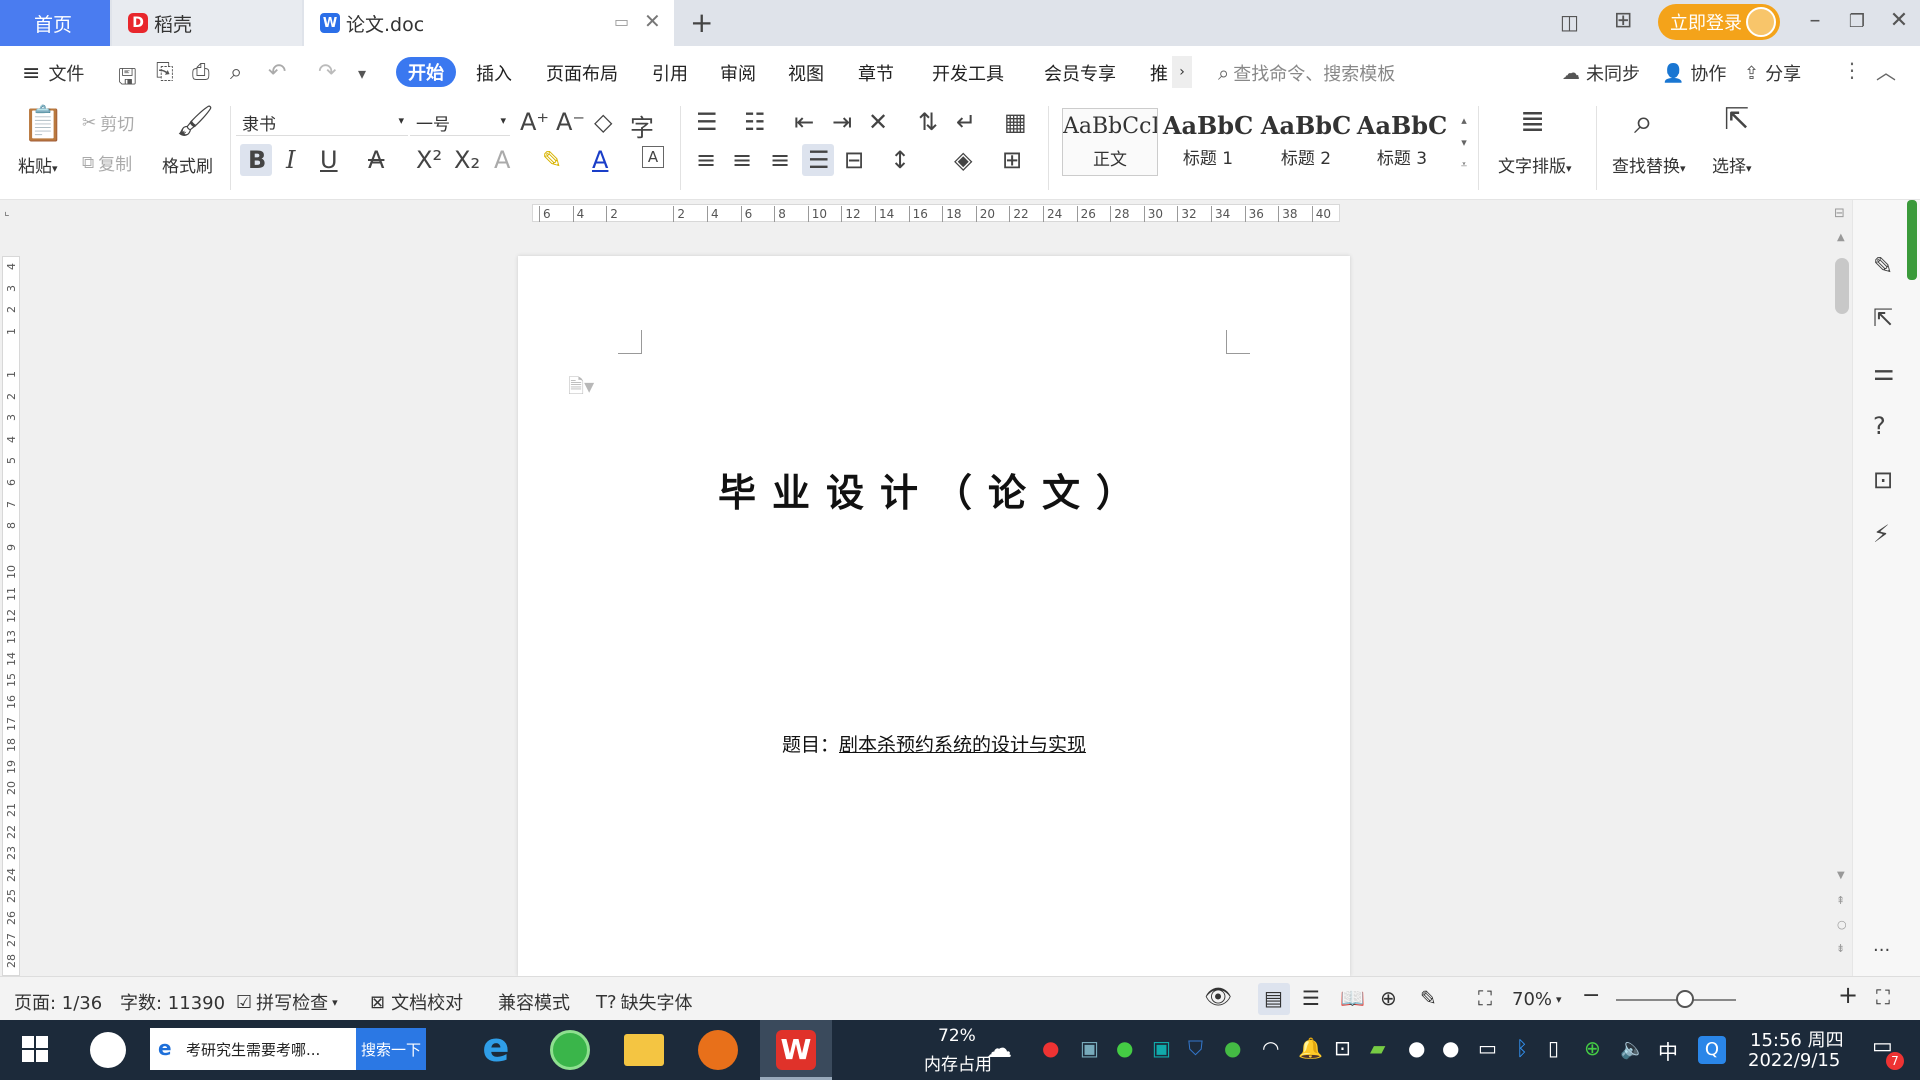  Describe the element at coordinates (876, 73) in the screenshot. I see `menu-chapter: 章节` at that location.